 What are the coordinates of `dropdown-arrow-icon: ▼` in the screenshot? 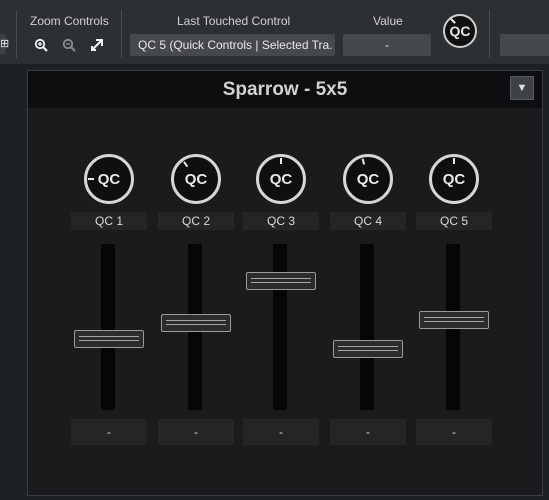 It's located at (522, 88).